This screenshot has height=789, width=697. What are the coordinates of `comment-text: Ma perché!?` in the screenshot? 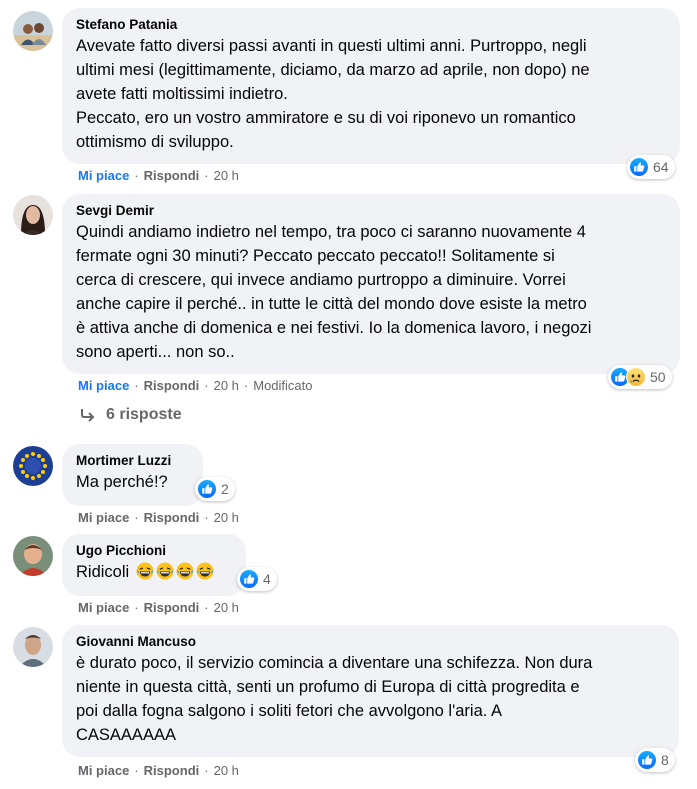 It's located at (122, 482).